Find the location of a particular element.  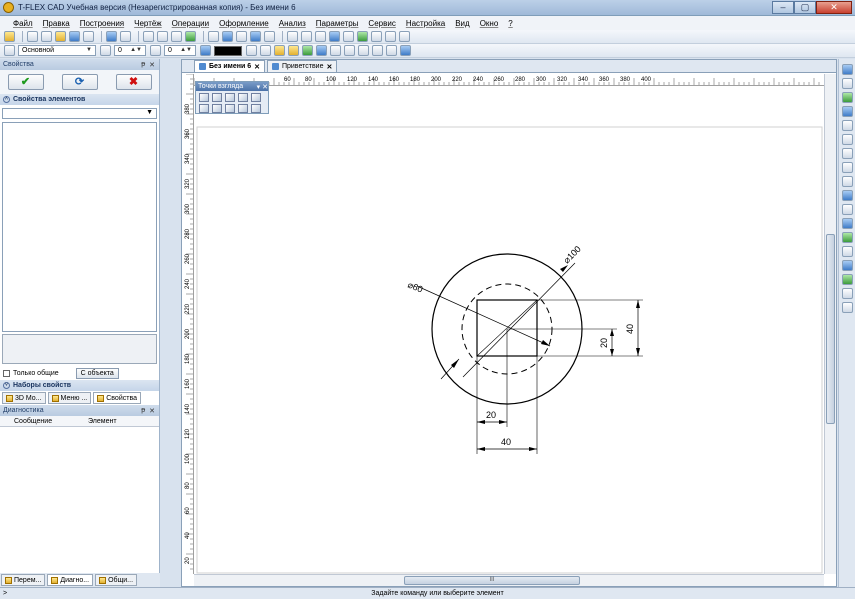

menu-service: Сервис is located at coordinates (381, 23).